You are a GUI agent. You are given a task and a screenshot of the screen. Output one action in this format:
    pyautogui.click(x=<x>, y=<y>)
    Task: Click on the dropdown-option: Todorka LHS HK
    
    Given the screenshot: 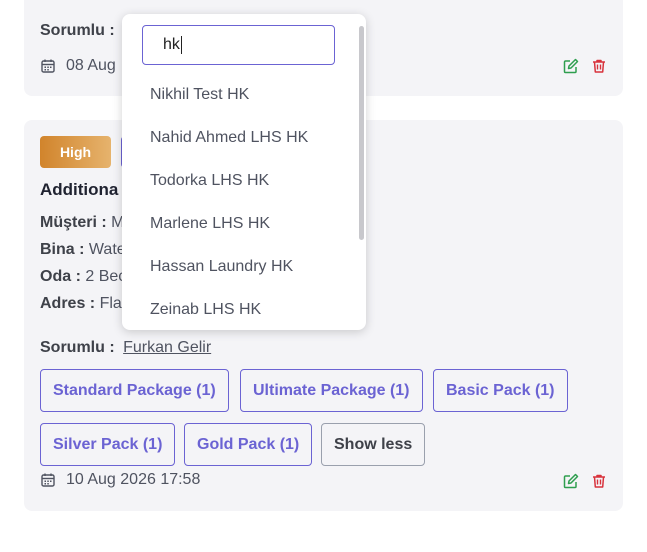 What is the action you would take?
    pyautogui.click(x=209, y=181)
    